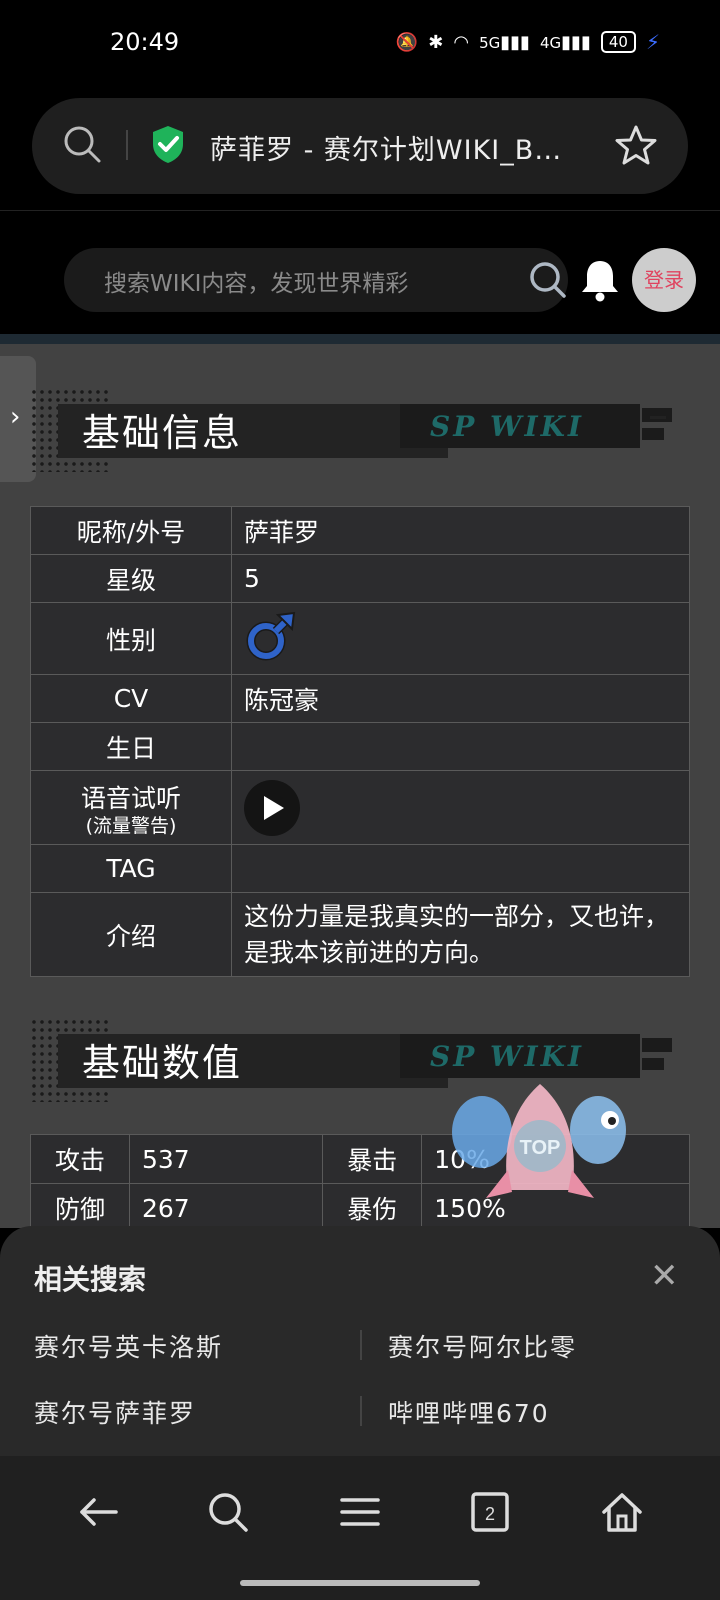 Image resolution: width=720 pixels, height=1600 pixels. What do you see at coordinates (460, 934) in the screenshot?
I see `table-value: 这份力量是我真实的一部分，又也许，是我本该前进的方向。` at bounding box center [460, 934].